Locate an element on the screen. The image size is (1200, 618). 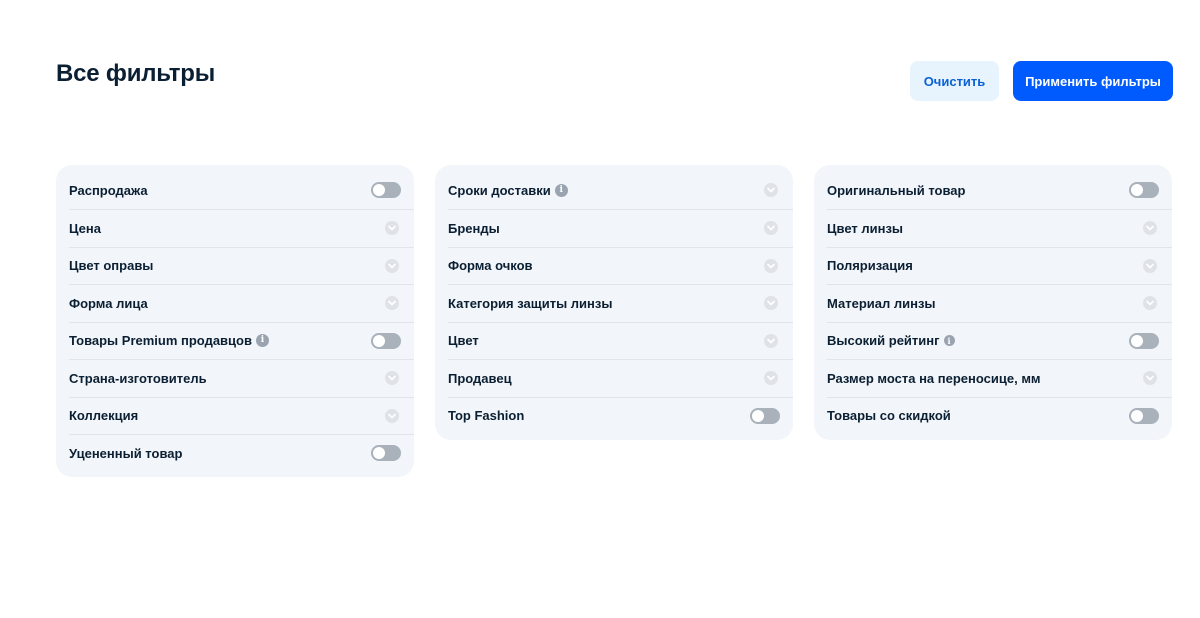
filter-label: Размер моста на переносице, мм is located at coordinates (934, 378).